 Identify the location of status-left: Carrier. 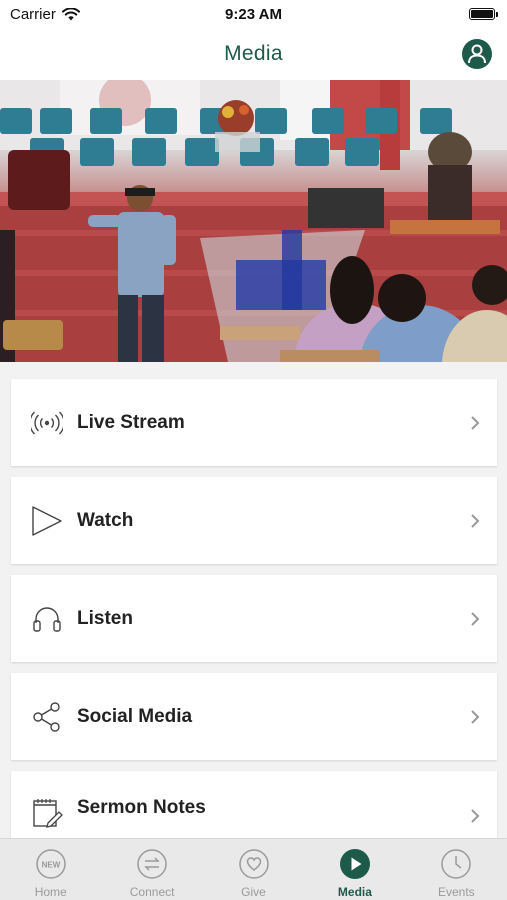
(45, 14).